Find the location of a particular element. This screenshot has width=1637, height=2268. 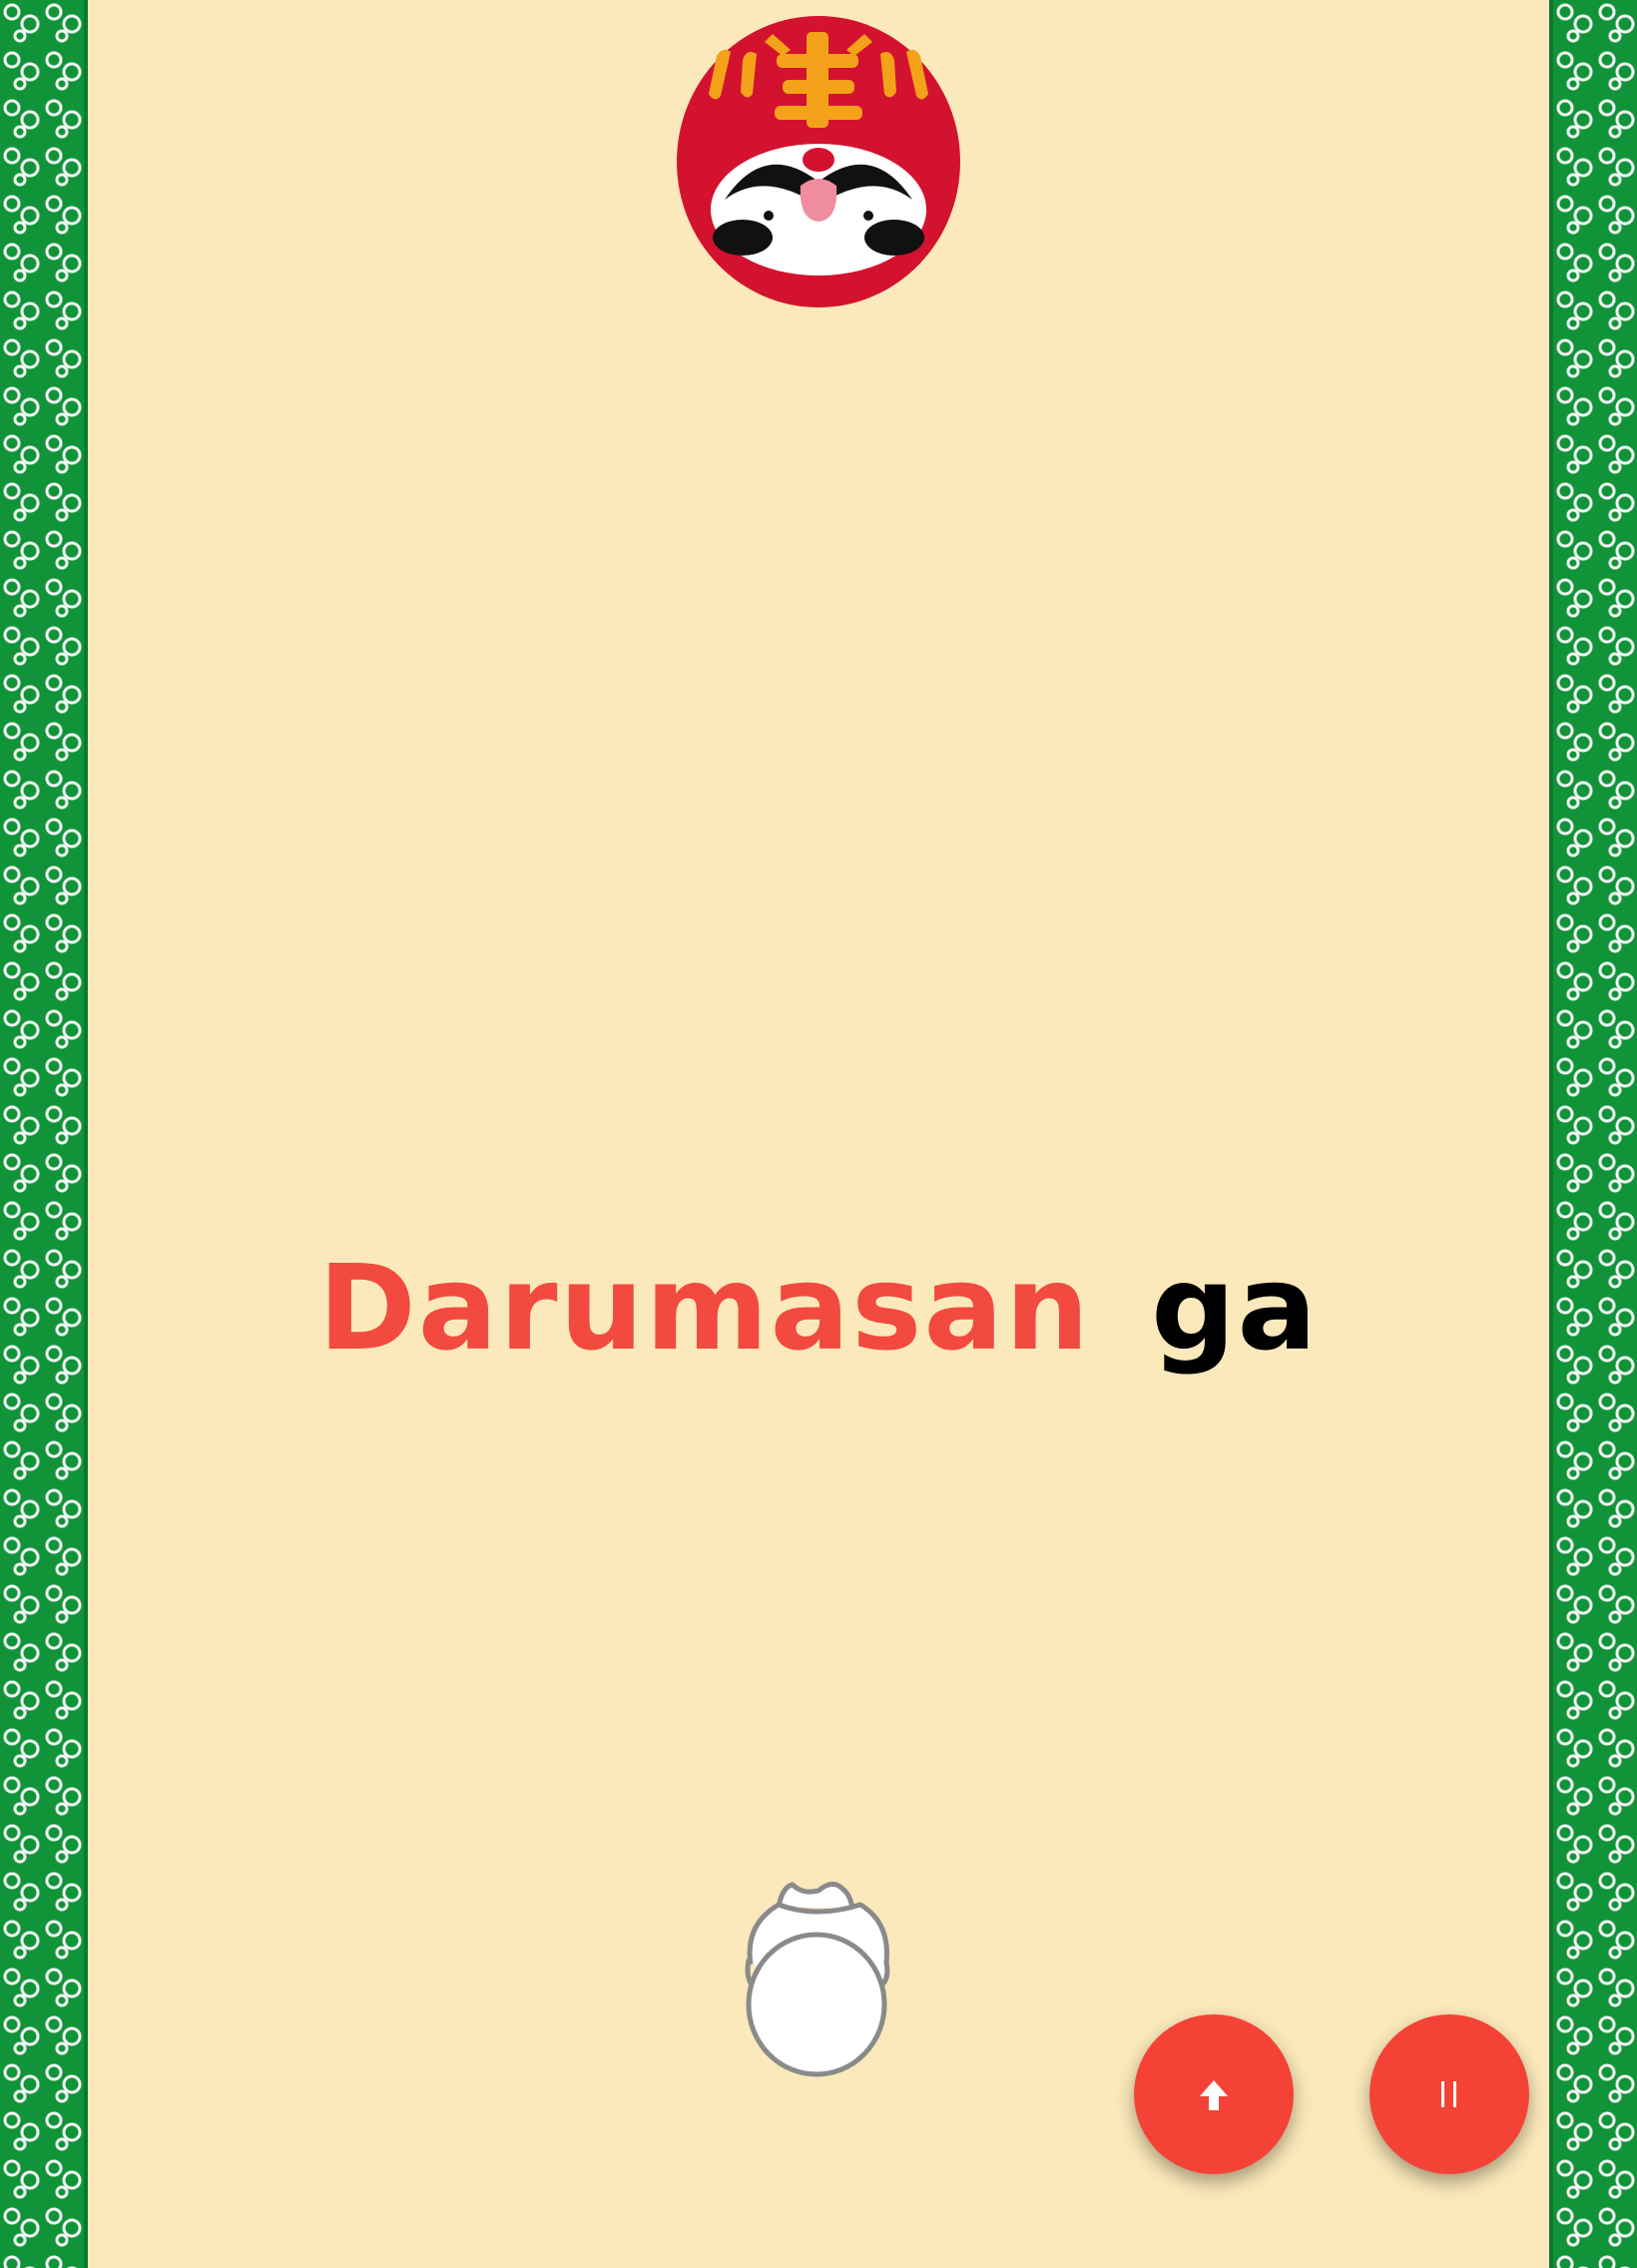

right-border-pattern is located at coordinates (1593, 1134).